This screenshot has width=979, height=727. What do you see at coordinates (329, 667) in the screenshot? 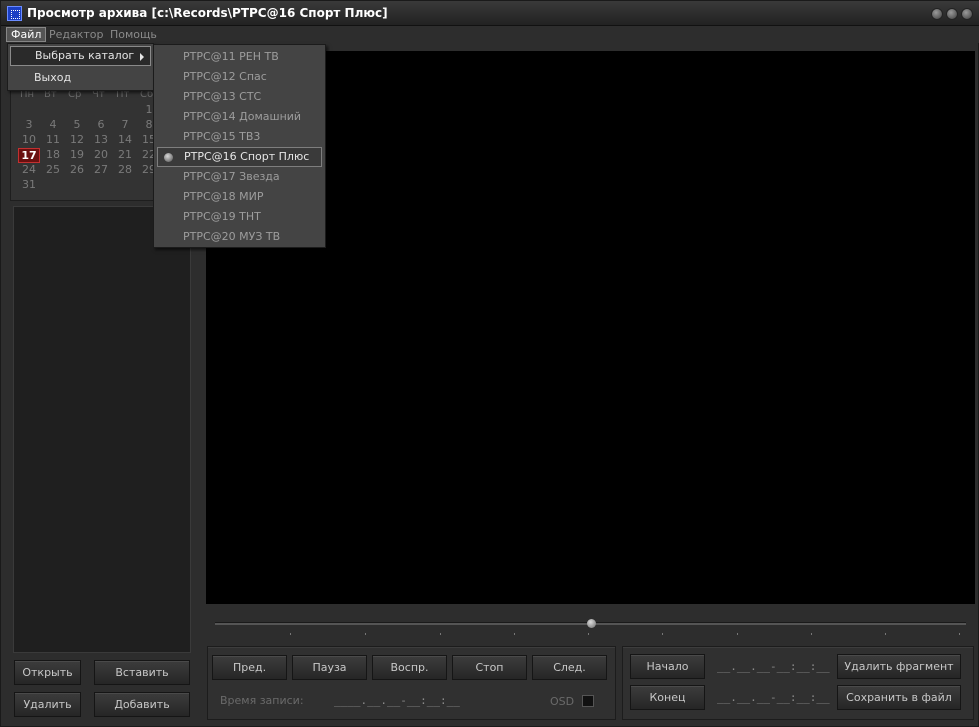
I see `pause-button: Пауза` at bounding box center [329, 667].